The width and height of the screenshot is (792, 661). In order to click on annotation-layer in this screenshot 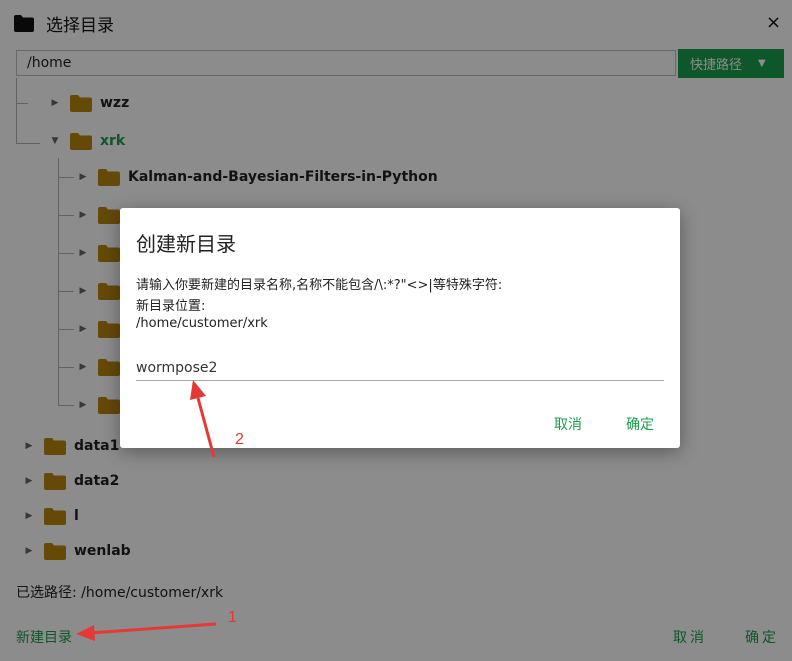, I will do `click(146, 510)`.